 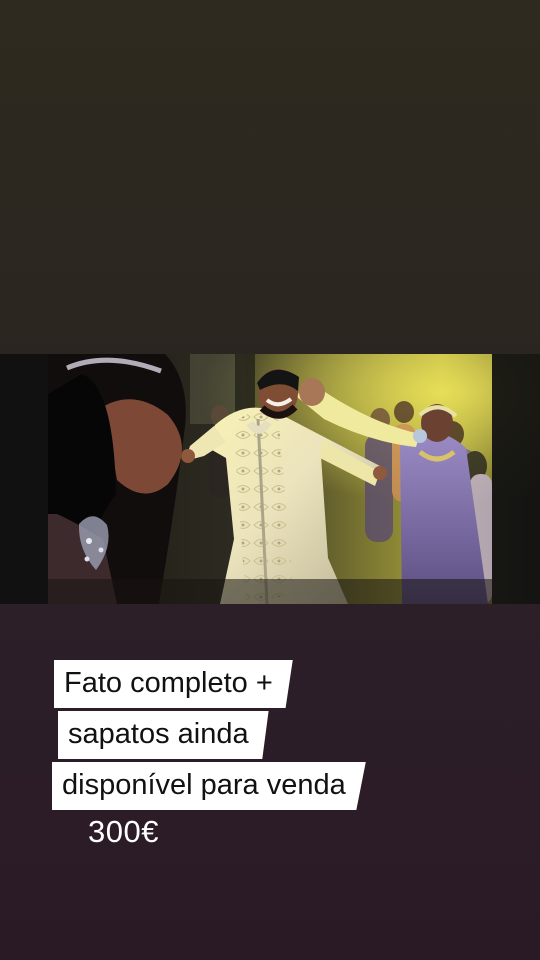 What do you see at coordinates (209, 786) in the screenshot?
I see `caption-line-3: disponível para venda` at bounding box center [209, 786].